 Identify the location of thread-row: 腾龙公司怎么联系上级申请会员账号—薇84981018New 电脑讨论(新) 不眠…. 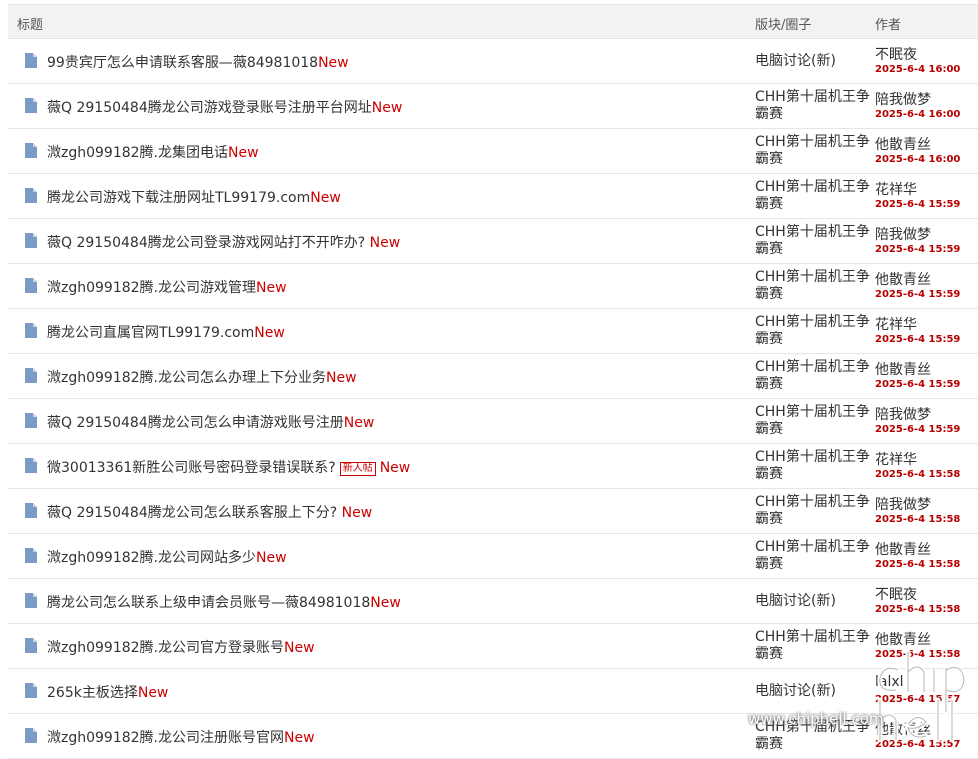
(493, 601).